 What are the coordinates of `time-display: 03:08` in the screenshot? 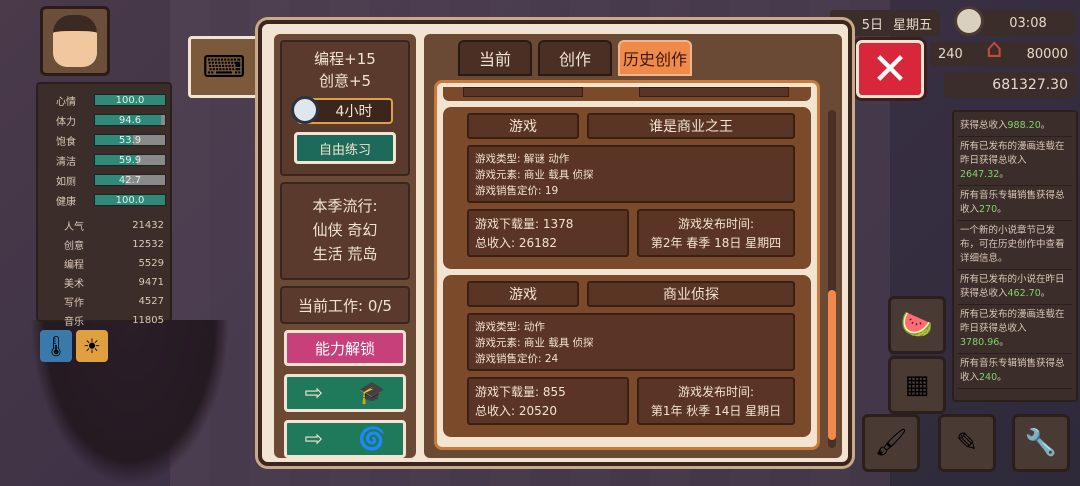 It's located at (1028, 23).